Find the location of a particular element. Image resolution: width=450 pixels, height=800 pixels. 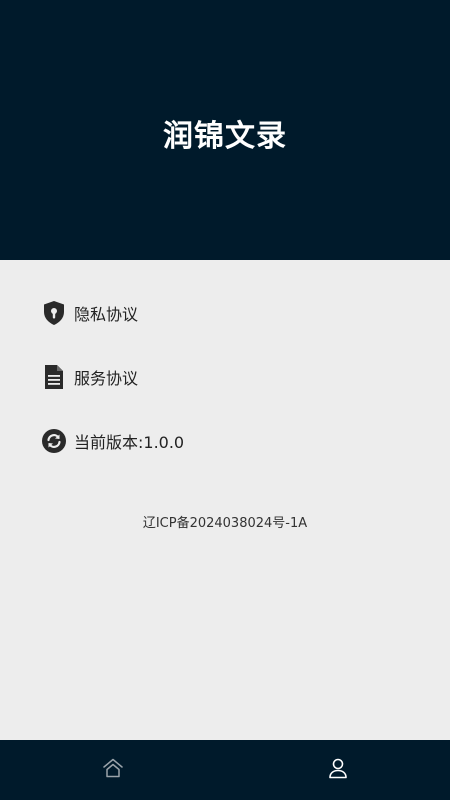

service-agreement-label: 服务协议 is located at coordinates (106, 378).